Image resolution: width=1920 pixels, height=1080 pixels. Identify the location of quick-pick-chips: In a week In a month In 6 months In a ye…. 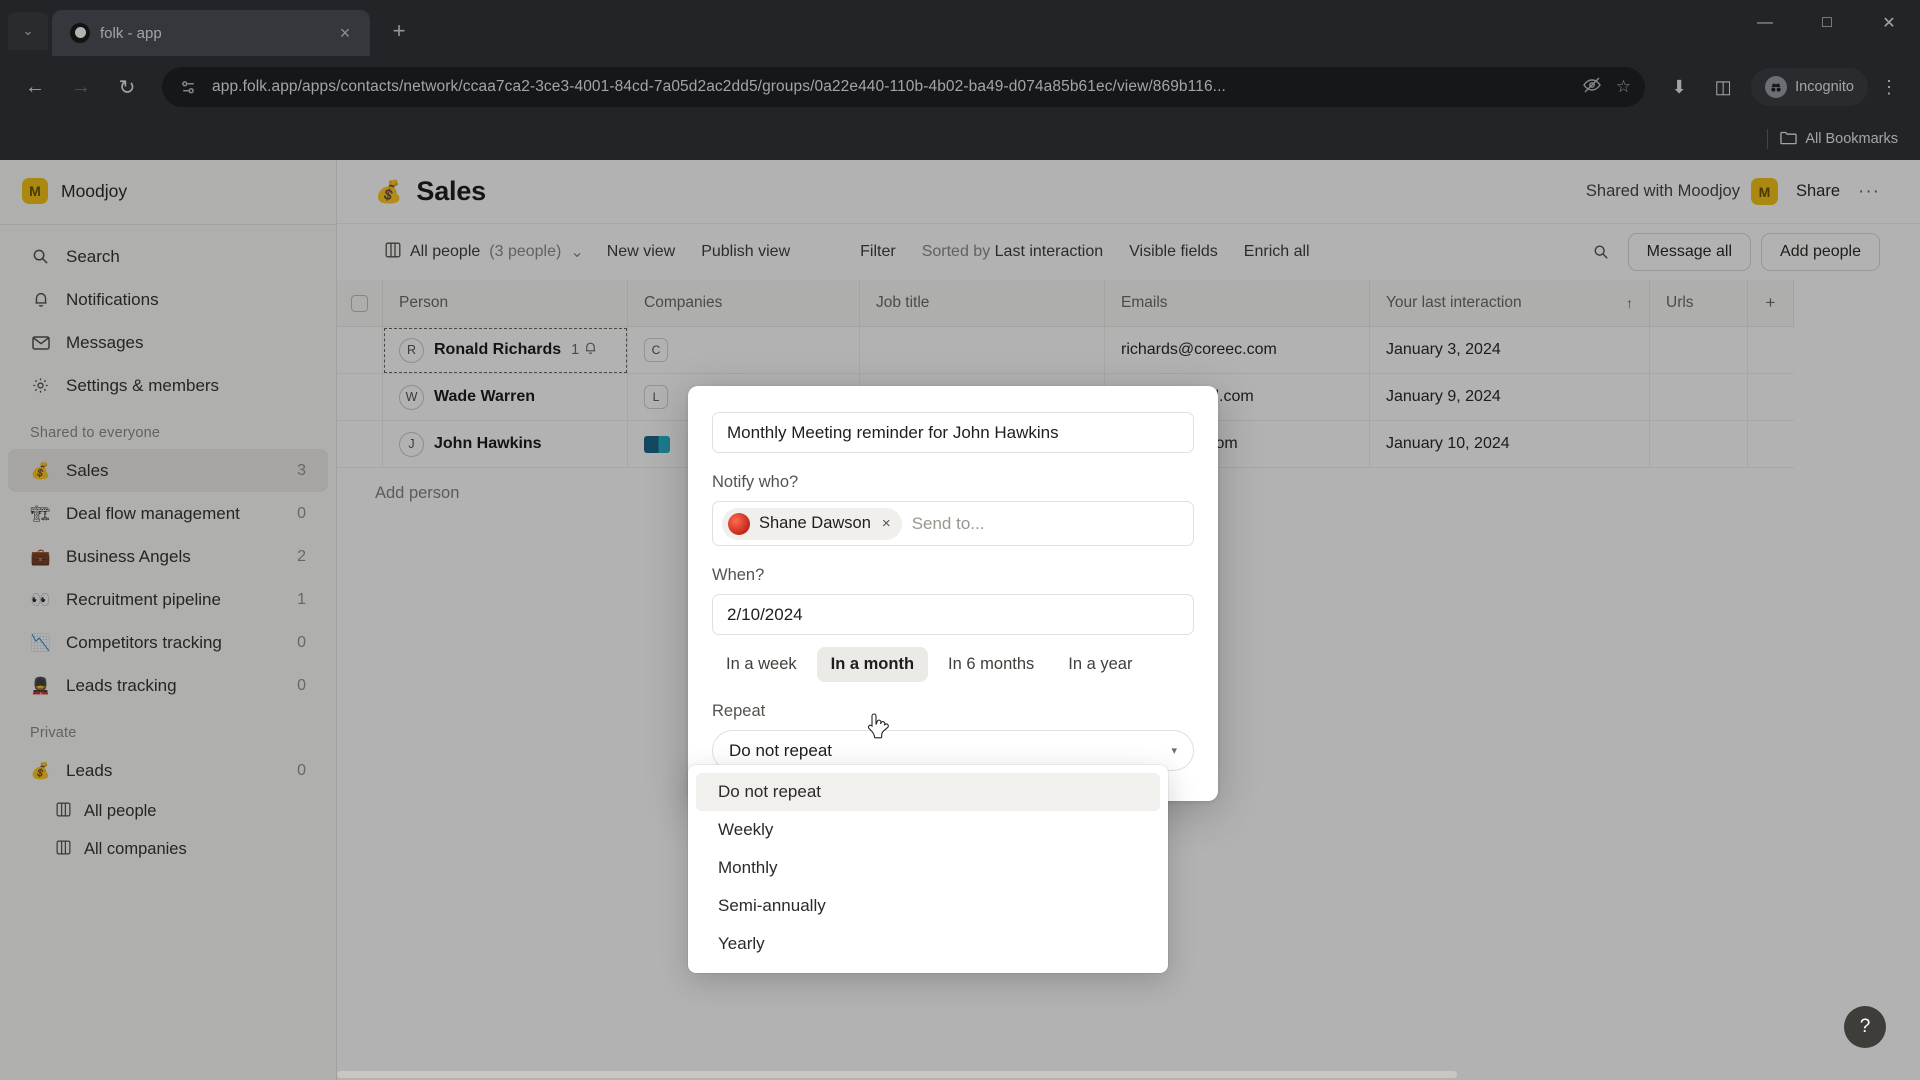
(953, 664).